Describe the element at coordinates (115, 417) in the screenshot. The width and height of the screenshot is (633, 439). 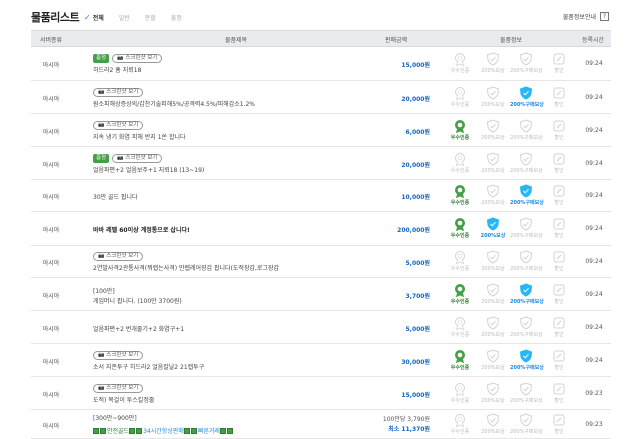
I see `item-title-range: [300만~900만]` at that location.